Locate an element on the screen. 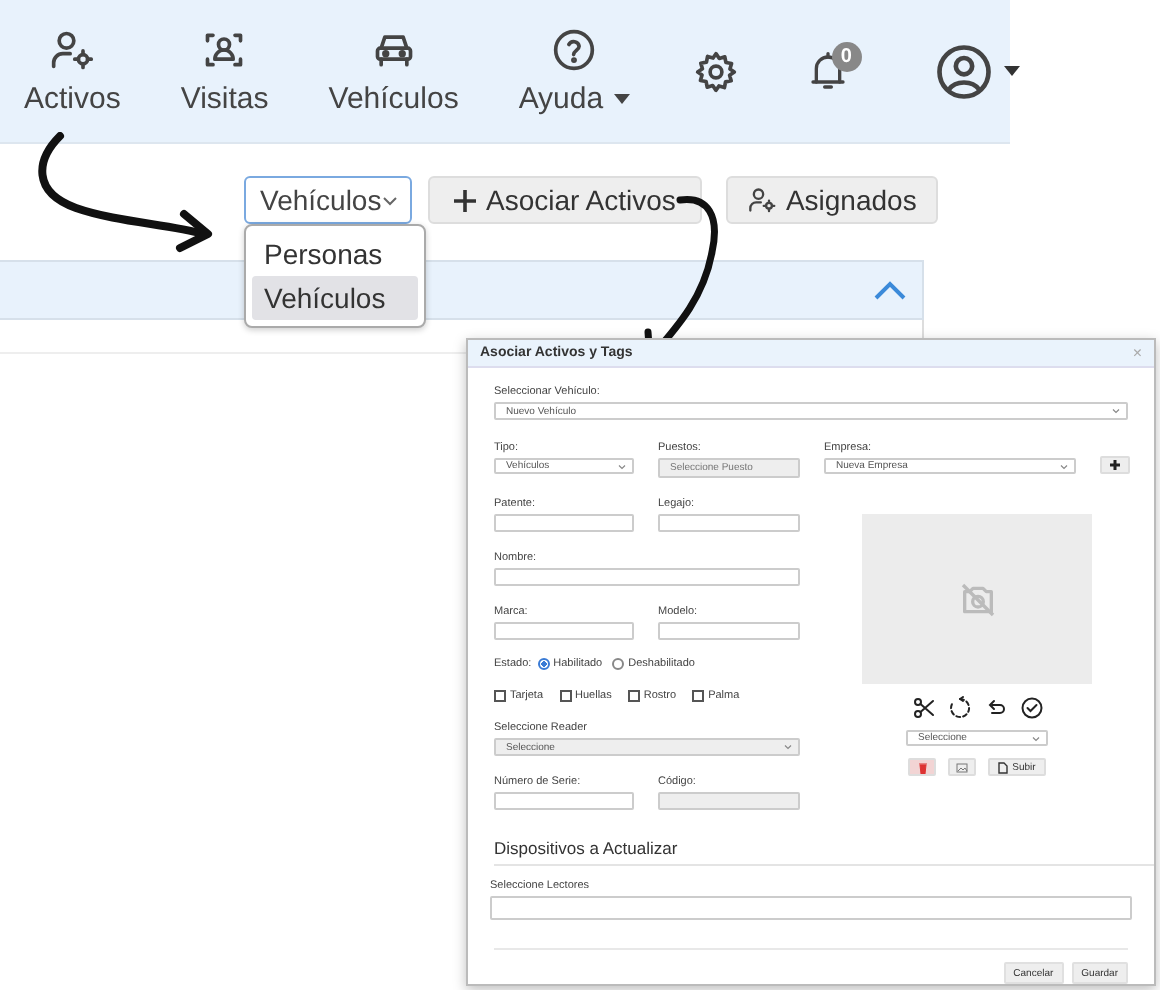 This screenshot has height=990, width=1160. trash-icon is located at coordinates (922, 767).